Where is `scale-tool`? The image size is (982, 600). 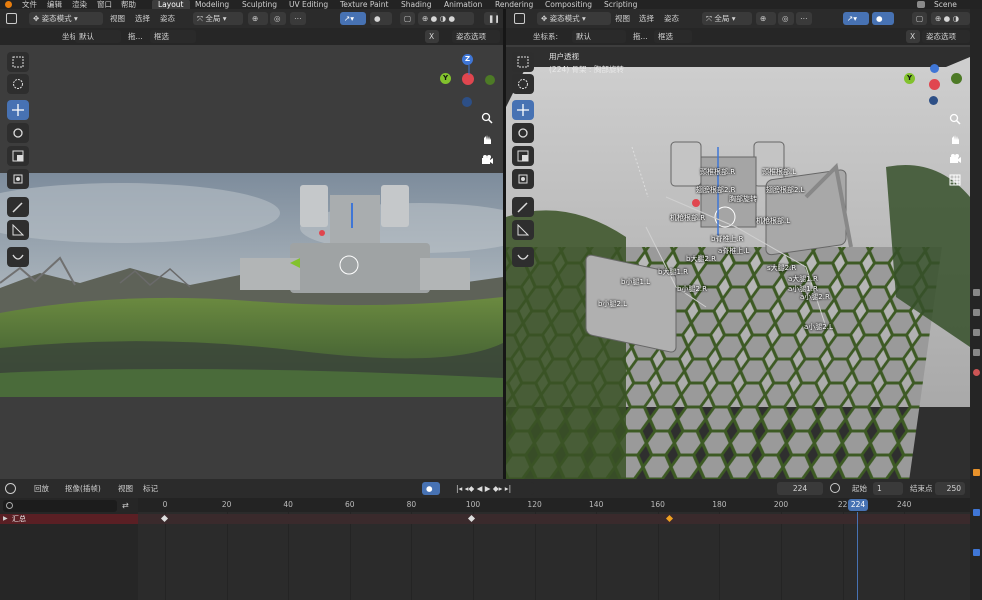
scale-tool is located at coordinates (523, 156).